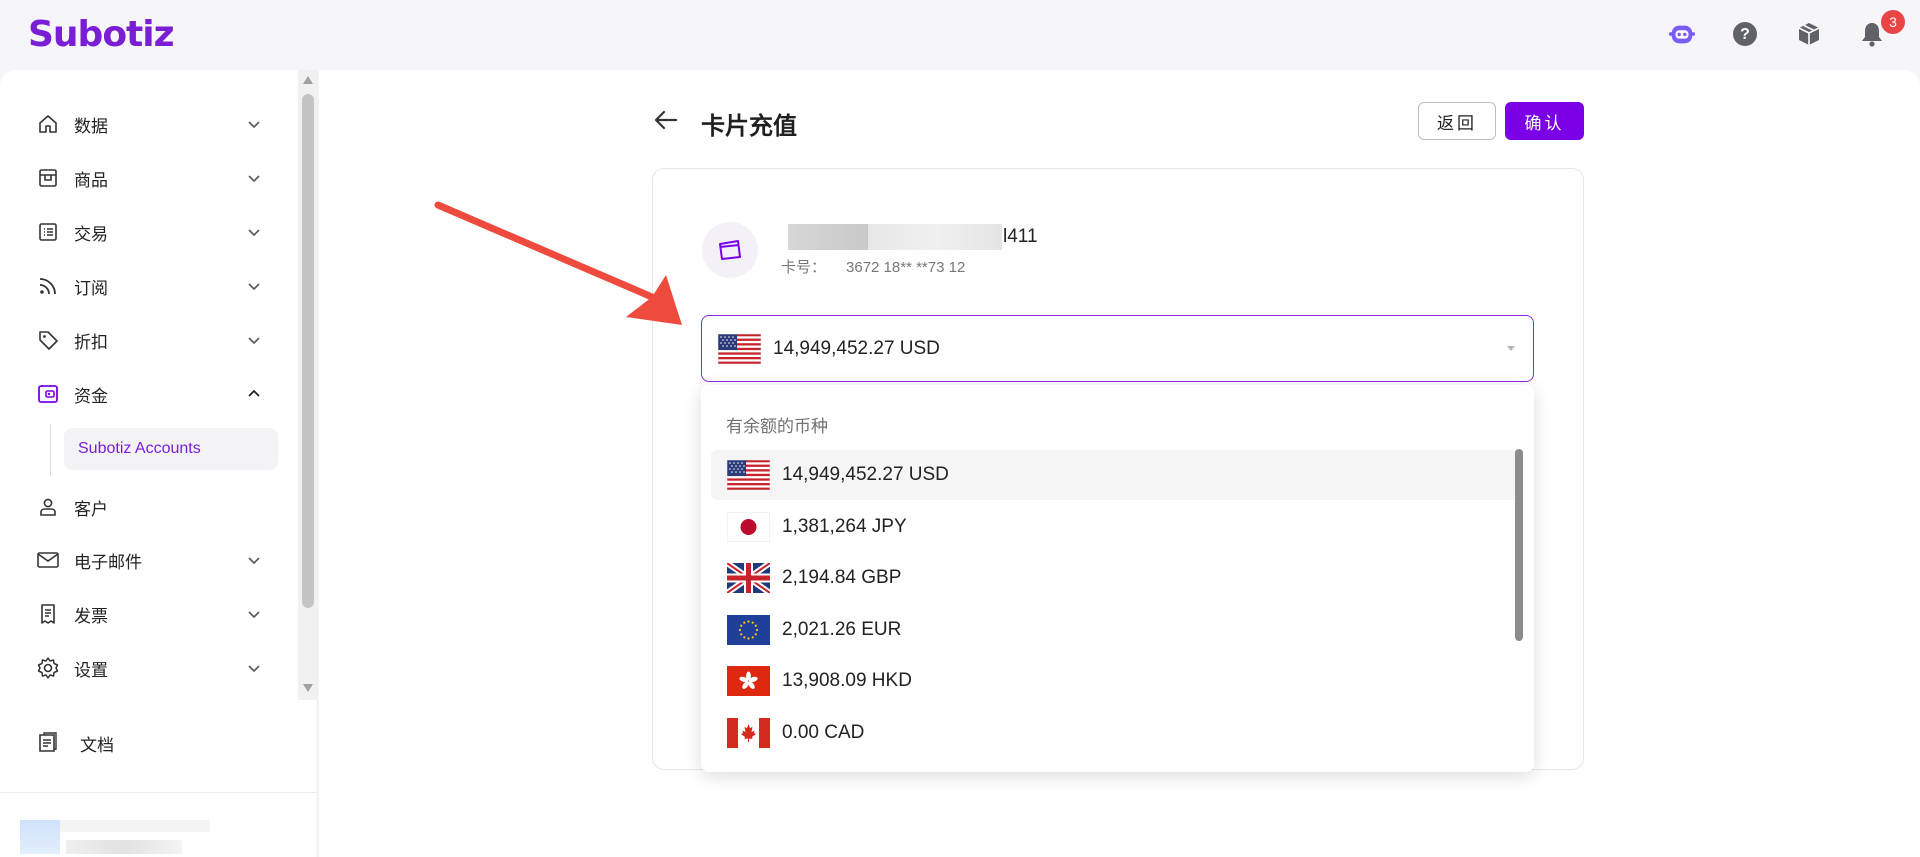 Image resolution: width=1920 pixels, height=857 pixels. What do you see at coordinates (48, 124) in the screenshot?
I see `home-icon` at bounding box center [48, 124].